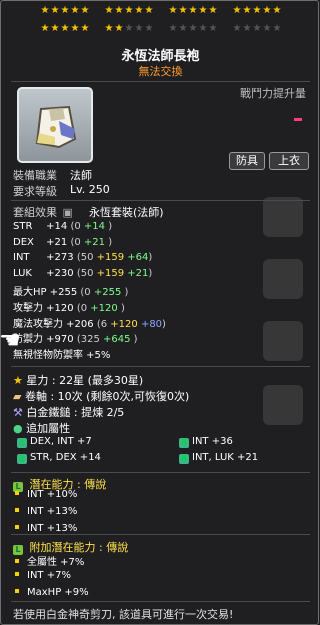 The height and width of the screenshot is (625, 320). What do you see at coordinates (67, 212) in the screenshot?
I see `lock-icon: ▣` at bounding box center [67, 212].